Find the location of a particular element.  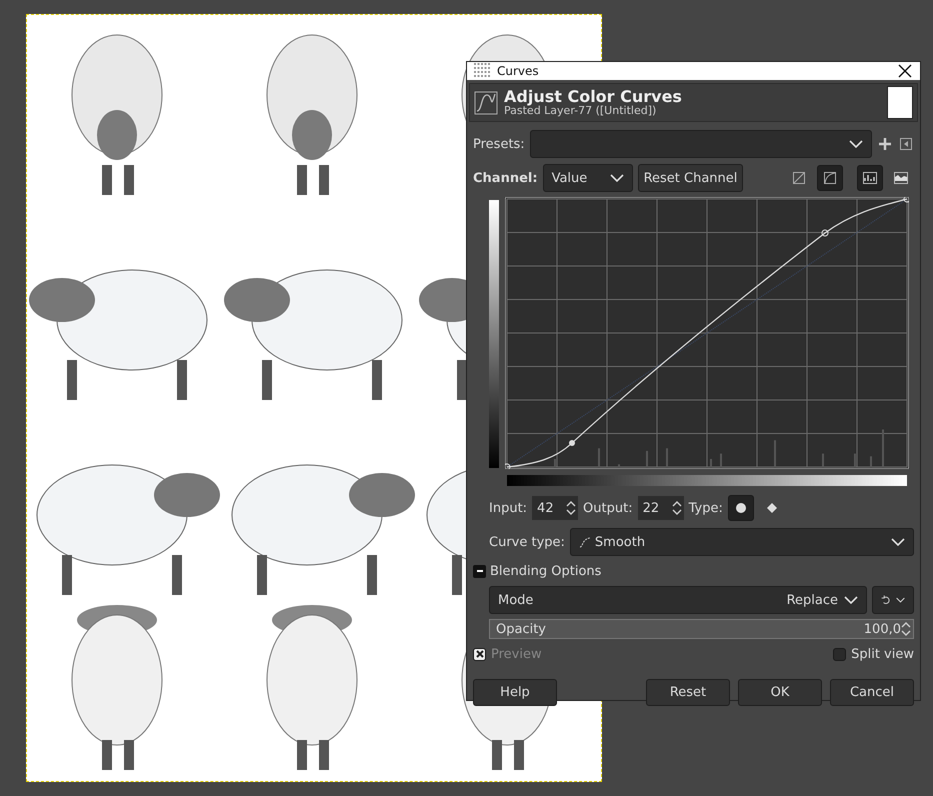

ok-button: OK is located at coordinates (780, 692).